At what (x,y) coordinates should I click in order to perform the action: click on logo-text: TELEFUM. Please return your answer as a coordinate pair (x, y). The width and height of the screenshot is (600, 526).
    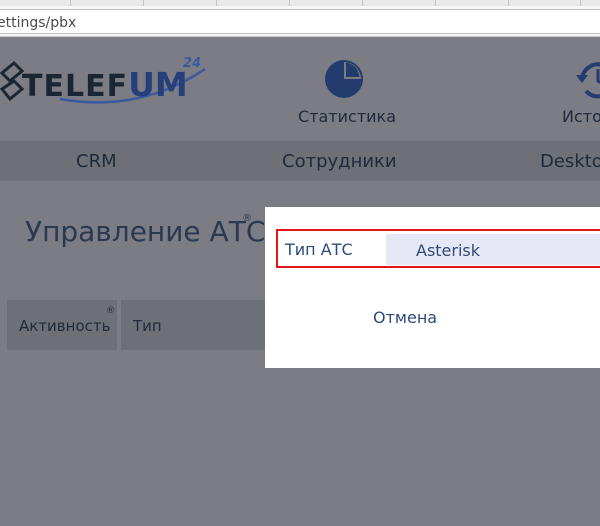
    Looking at the image, I should click on (105, 84).